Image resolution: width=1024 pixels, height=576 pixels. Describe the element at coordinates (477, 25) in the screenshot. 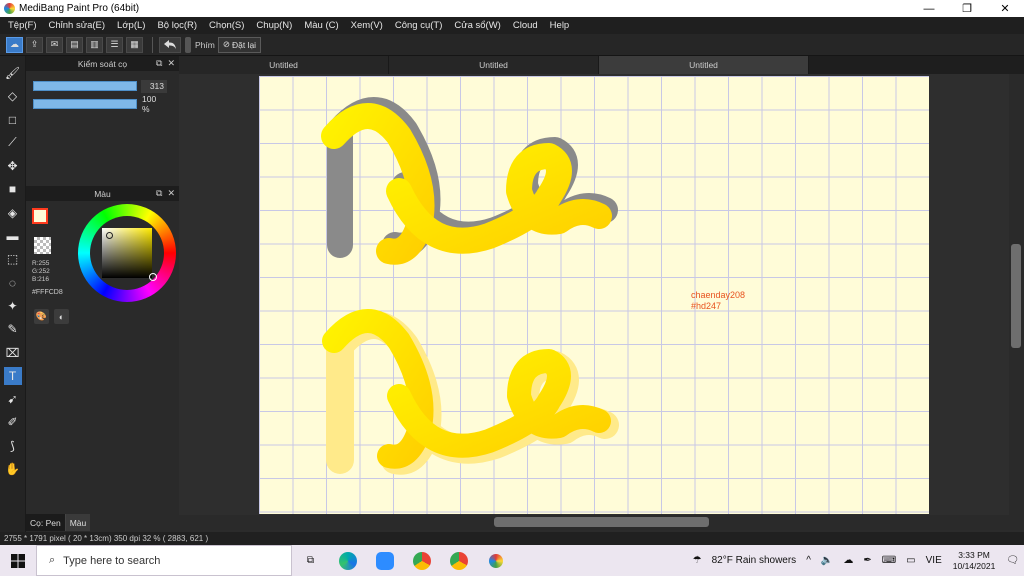

I see `menu-window: Cửa sổ(W)` at that location.